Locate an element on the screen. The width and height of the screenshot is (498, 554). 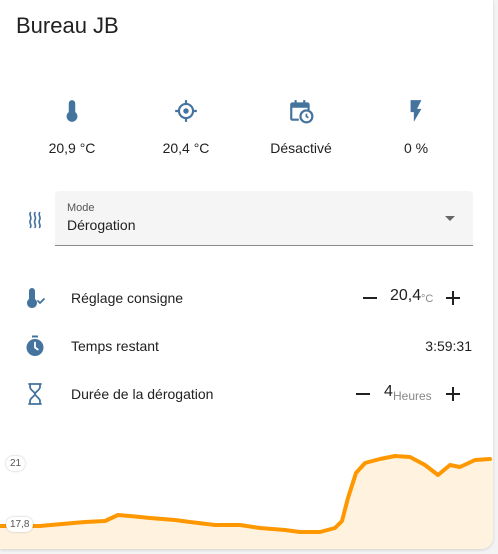
override-duration-label: Durée de la dérogation is located at coordinates (142, 394).